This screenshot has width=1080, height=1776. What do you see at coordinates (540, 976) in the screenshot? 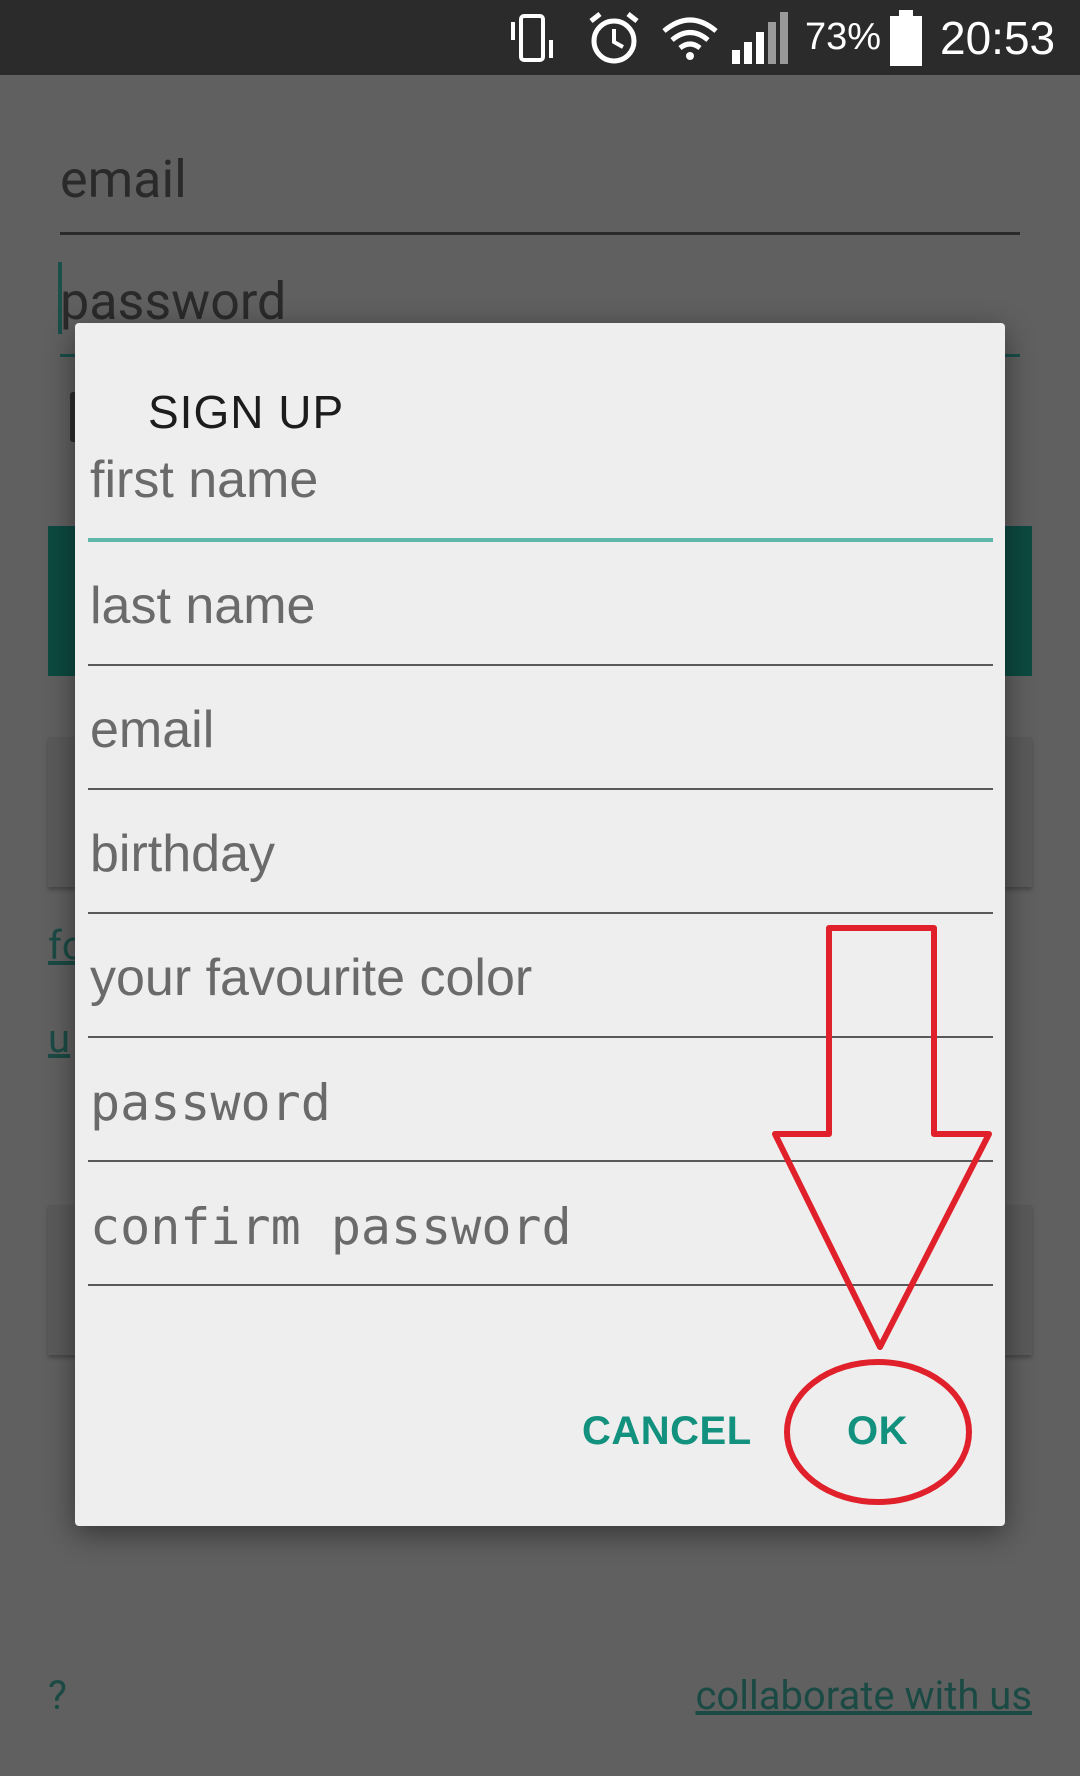
I see `favourite-color-field: your favourite color` at bounding box center [540, 976].